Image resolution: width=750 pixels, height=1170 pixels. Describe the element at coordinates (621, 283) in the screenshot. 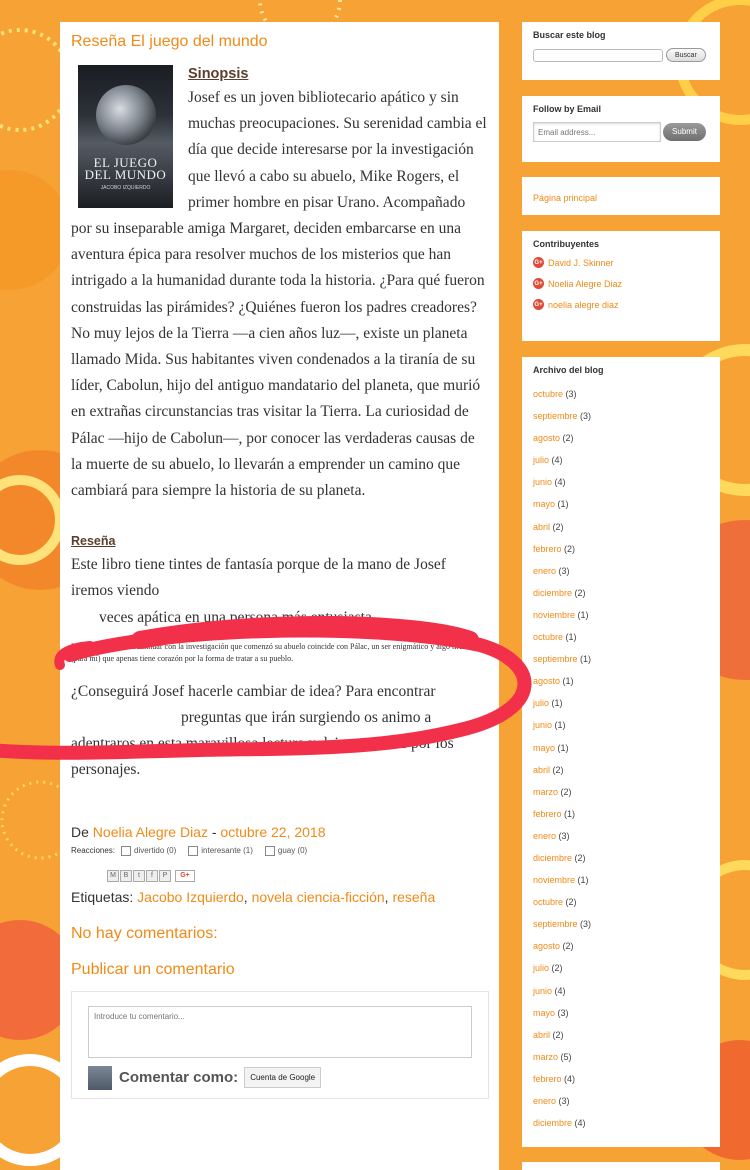

I see `contributor-item: G+ Noelia Alegre Diaz` at that location.